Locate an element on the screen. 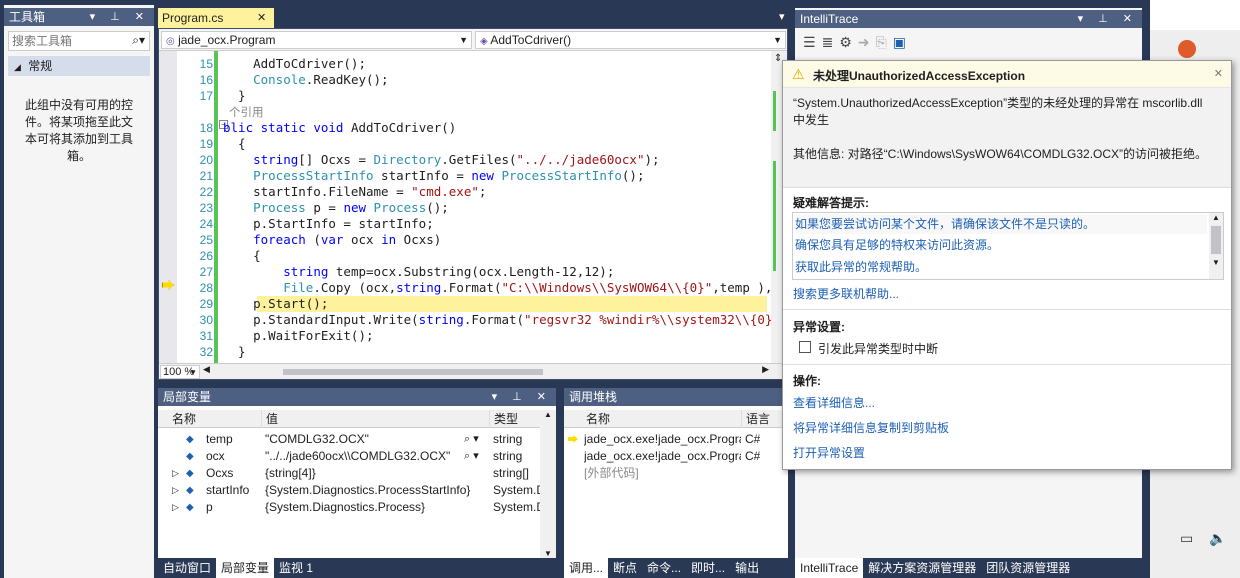 The height and width of the screenshot is (578, 1240). table-row: ◆ temp "COMDLG32.OCX" ⌕ ▾ string is located at coordinates (351, 439).